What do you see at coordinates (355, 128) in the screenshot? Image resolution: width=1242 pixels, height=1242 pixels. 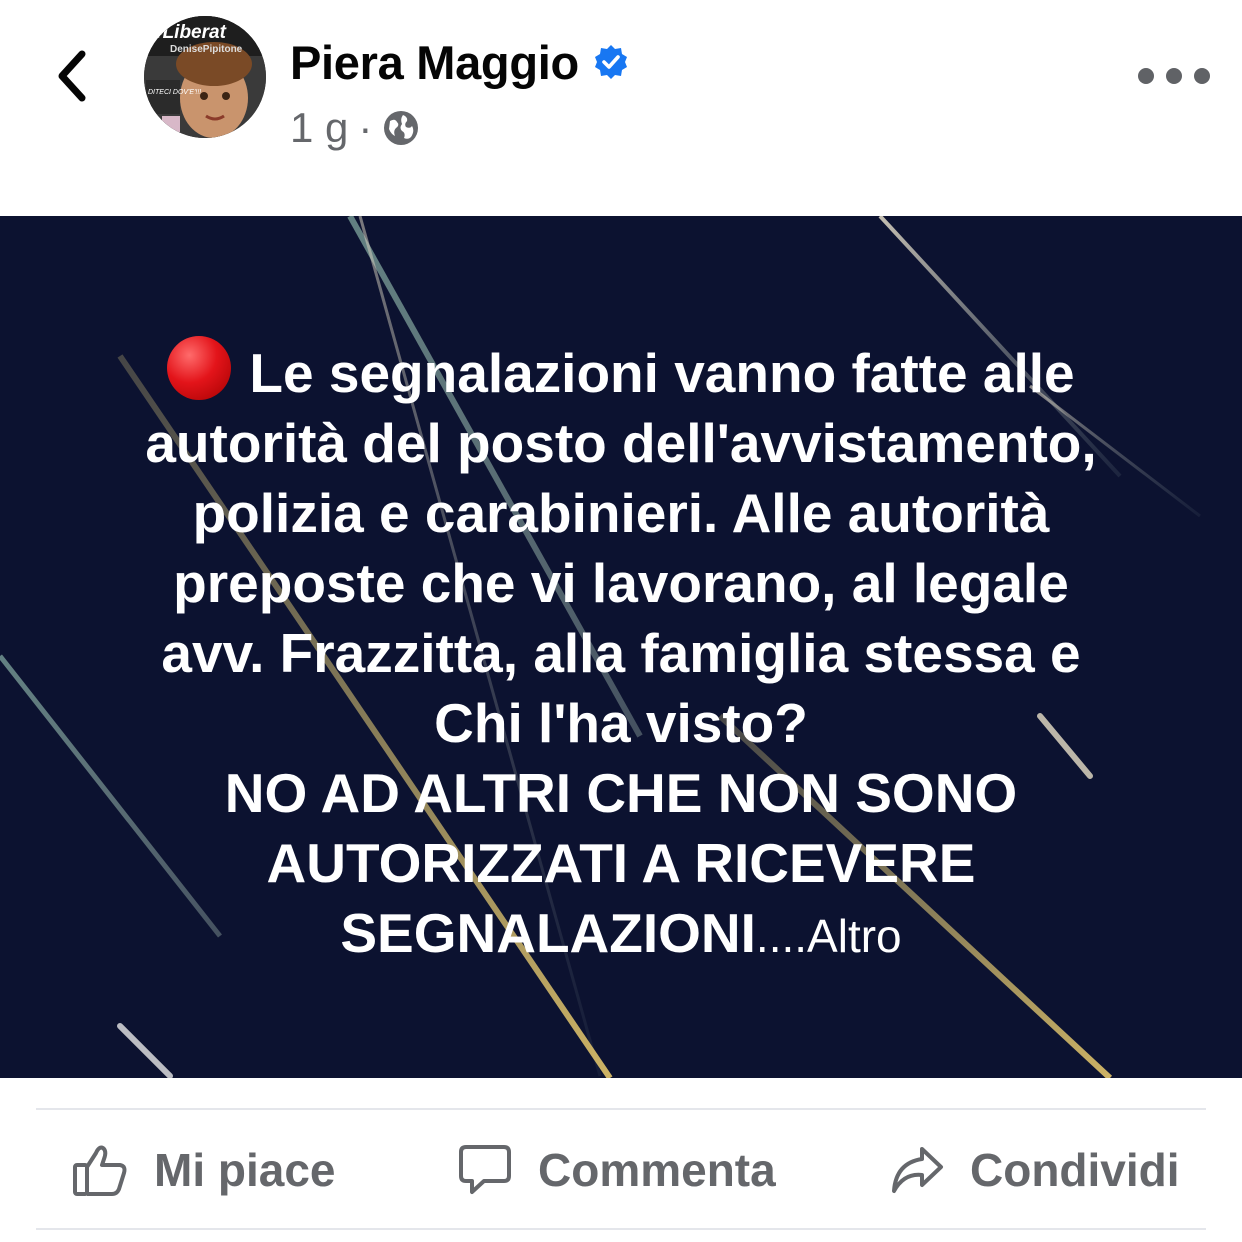 I see `post-meta: 1 g ·` at bounding box center [355, 128].